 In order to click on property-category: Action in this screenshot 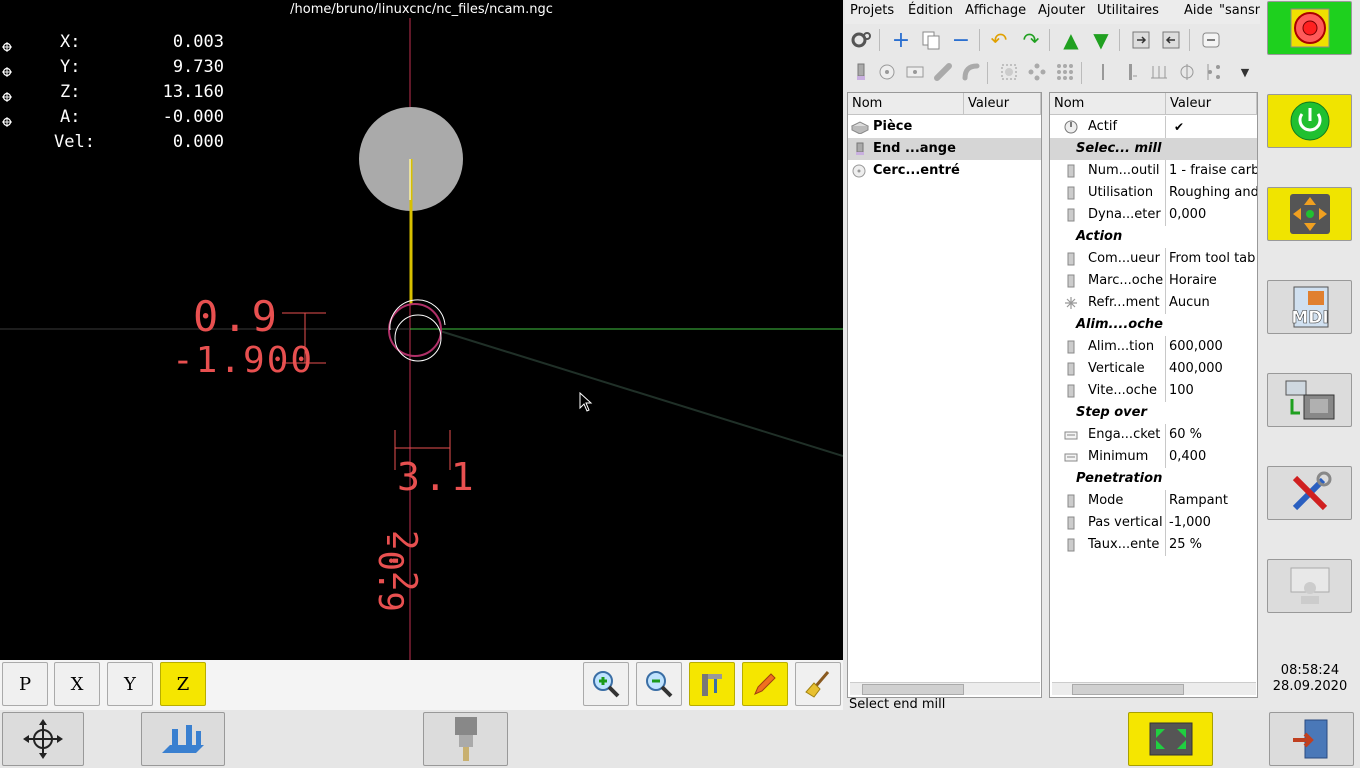, I will do `click(1153, 237)`.